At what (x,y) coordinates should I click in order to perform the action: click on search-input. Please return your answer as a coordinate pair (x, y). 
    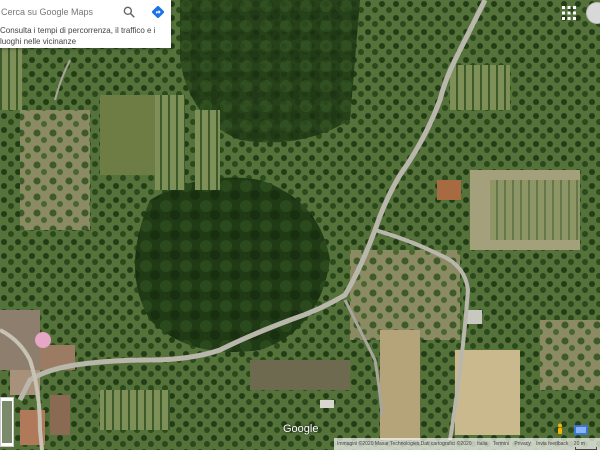
    Looking at the image, I should click on (58, 12).